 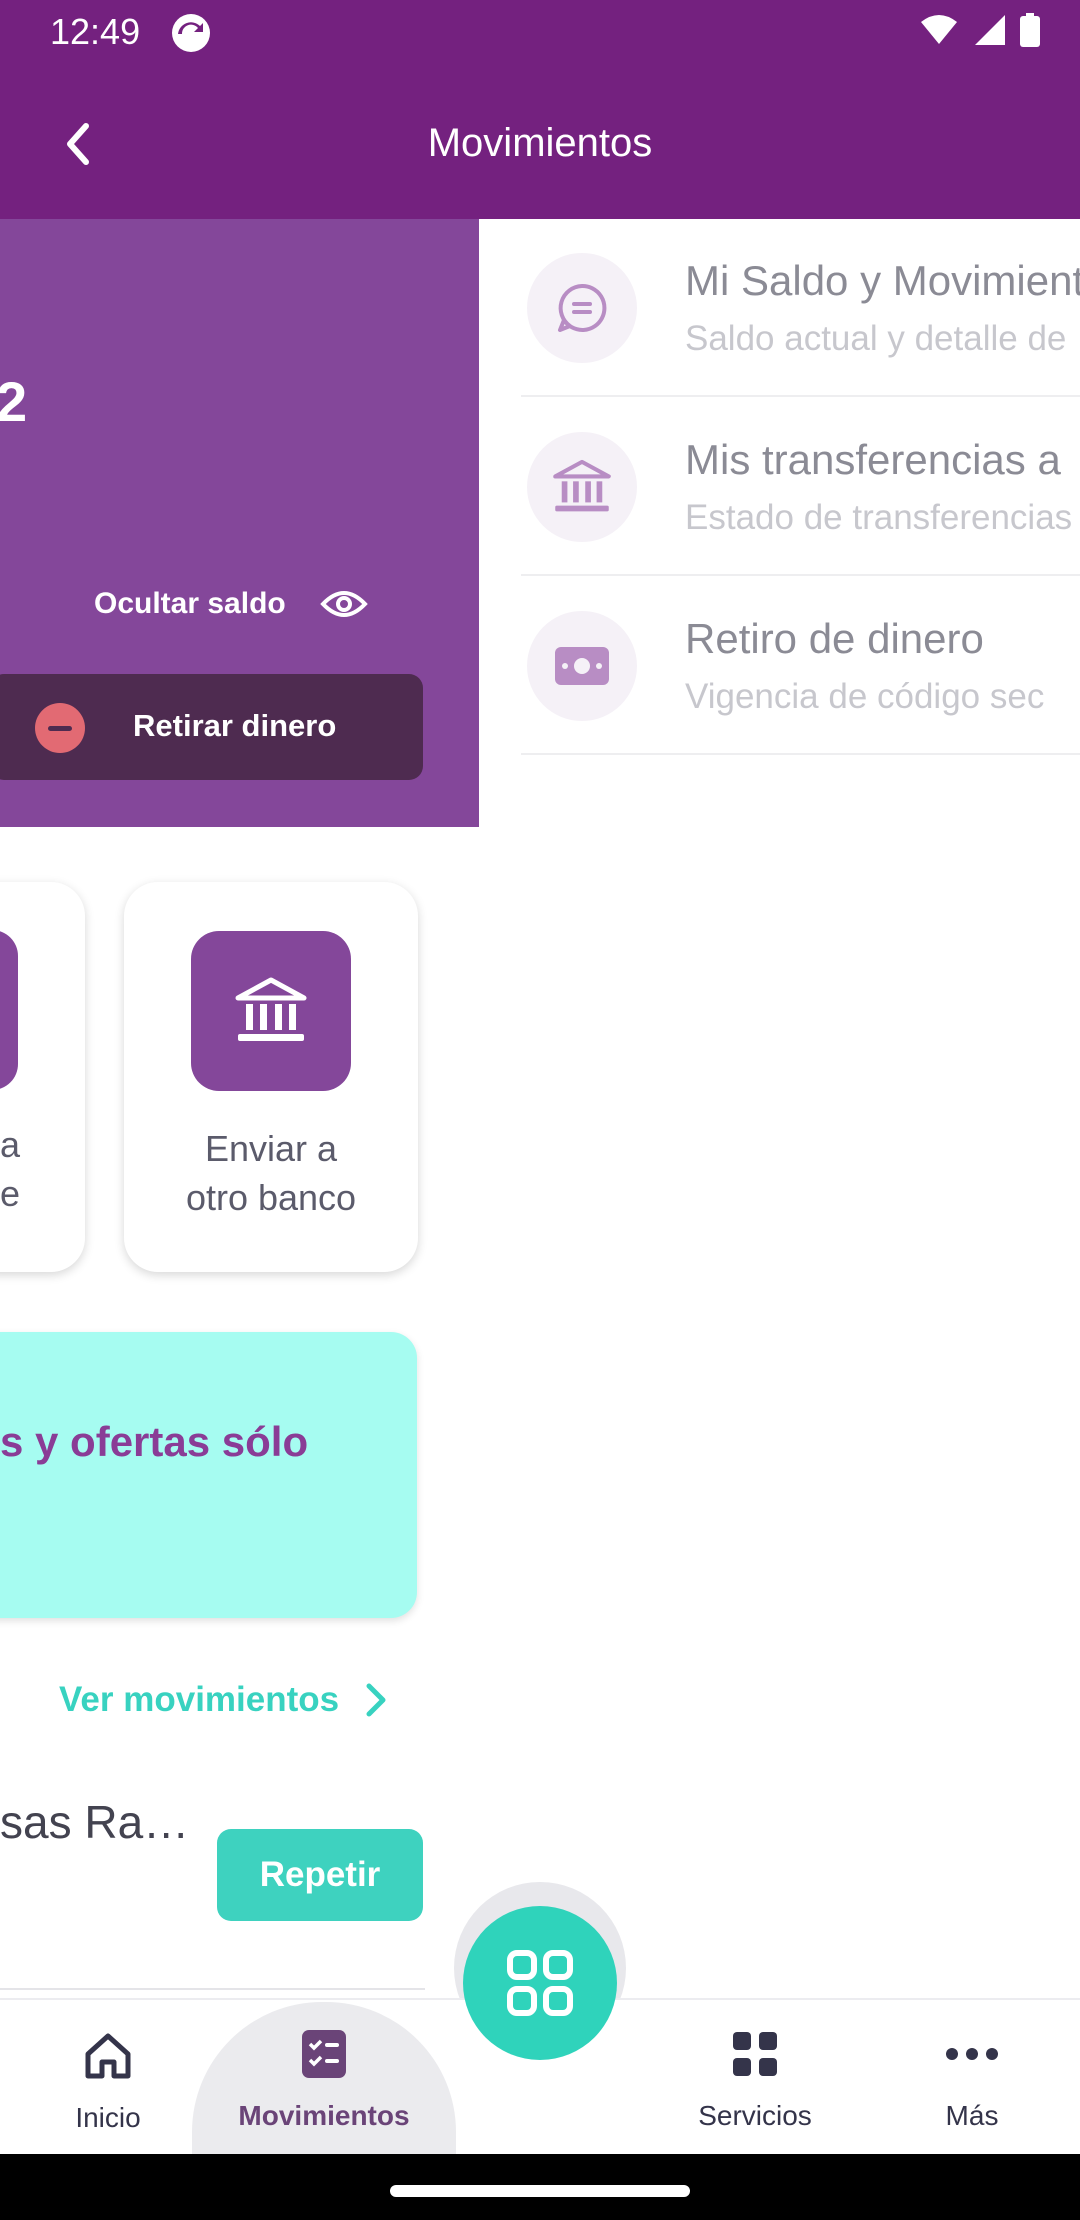 I want to click on send-other-bank-card: Enviar a otro banco, so click(x=271, y=1077).